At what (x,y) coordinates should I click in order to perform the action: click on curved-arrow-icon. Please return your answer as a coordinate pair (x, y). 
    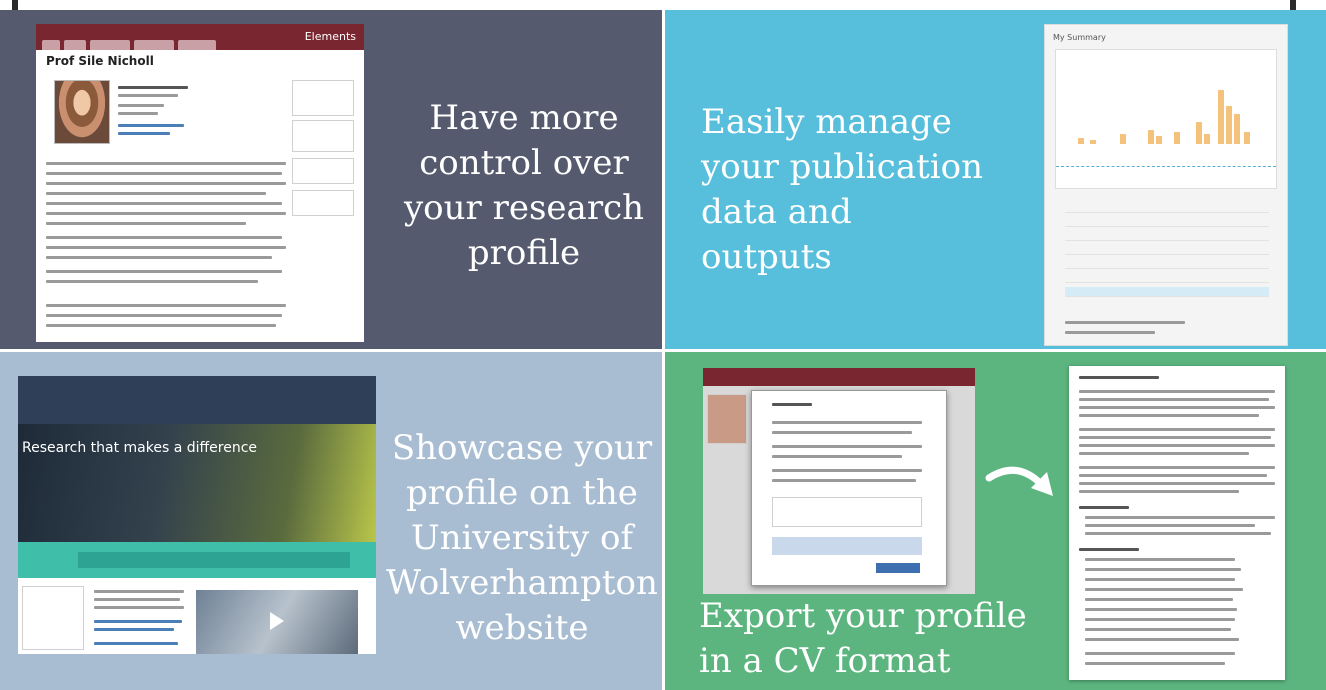
    Looking at the image, I should click on (1019, 481).